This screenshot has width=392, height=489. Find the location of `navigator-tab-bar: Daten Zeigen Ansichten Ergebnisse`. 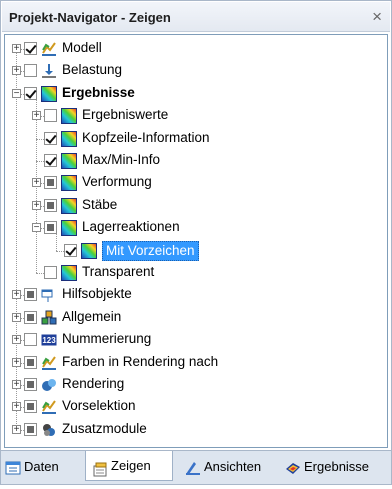

navigator-tab-bar: Daten Zeigen Ansichten Ergebnisse is located at coordinates (196, 467).